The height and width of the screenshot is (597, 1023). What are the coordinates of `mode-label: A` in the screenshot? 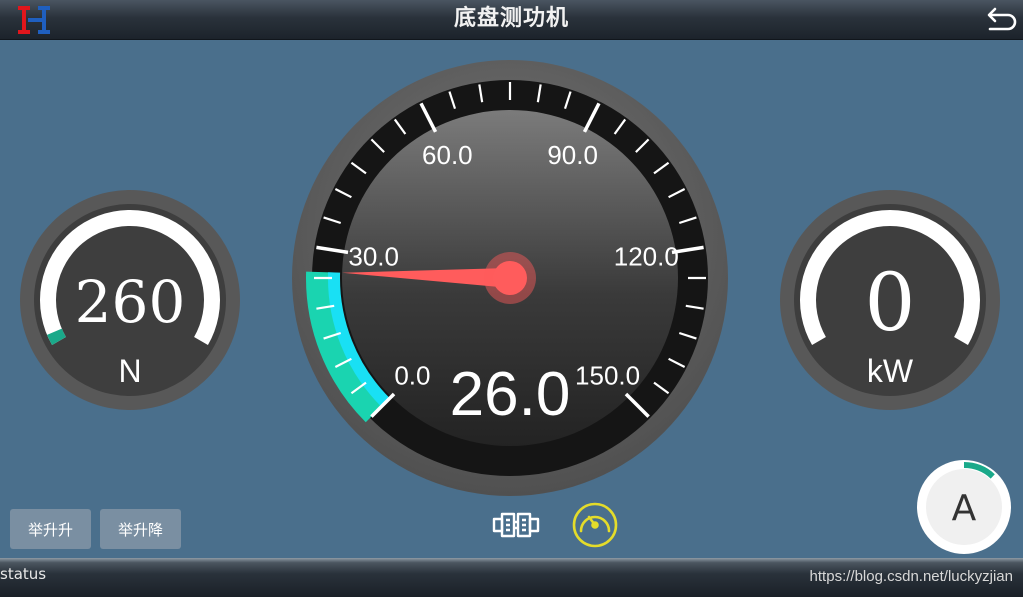 It's located at (964, 508).